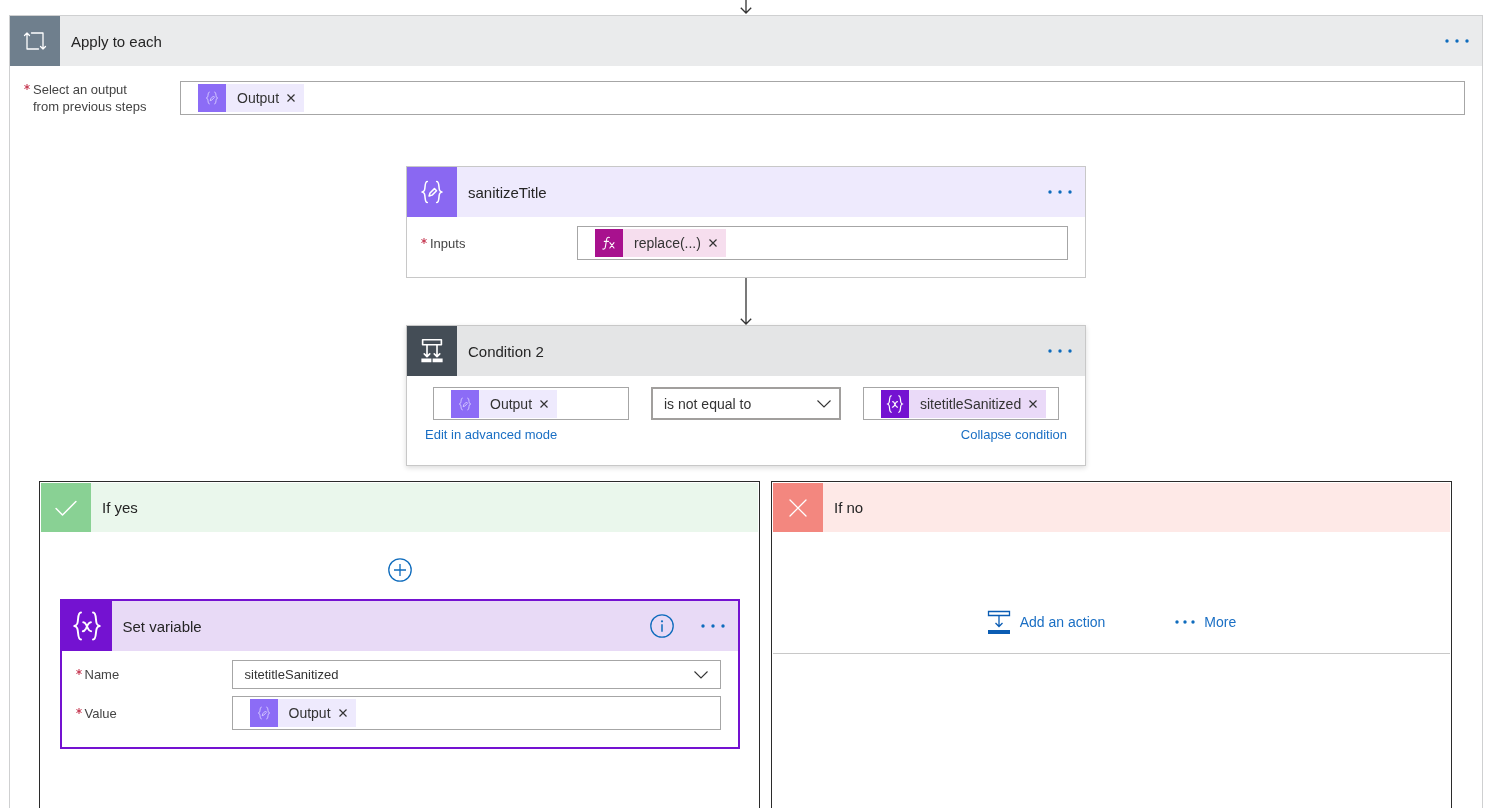 Image resolution: width=1500 pixels, height=808 pixels. Describe the element at coordinates (667, 243) in the screenshot. I see `token-label: replace(...)` at that location.